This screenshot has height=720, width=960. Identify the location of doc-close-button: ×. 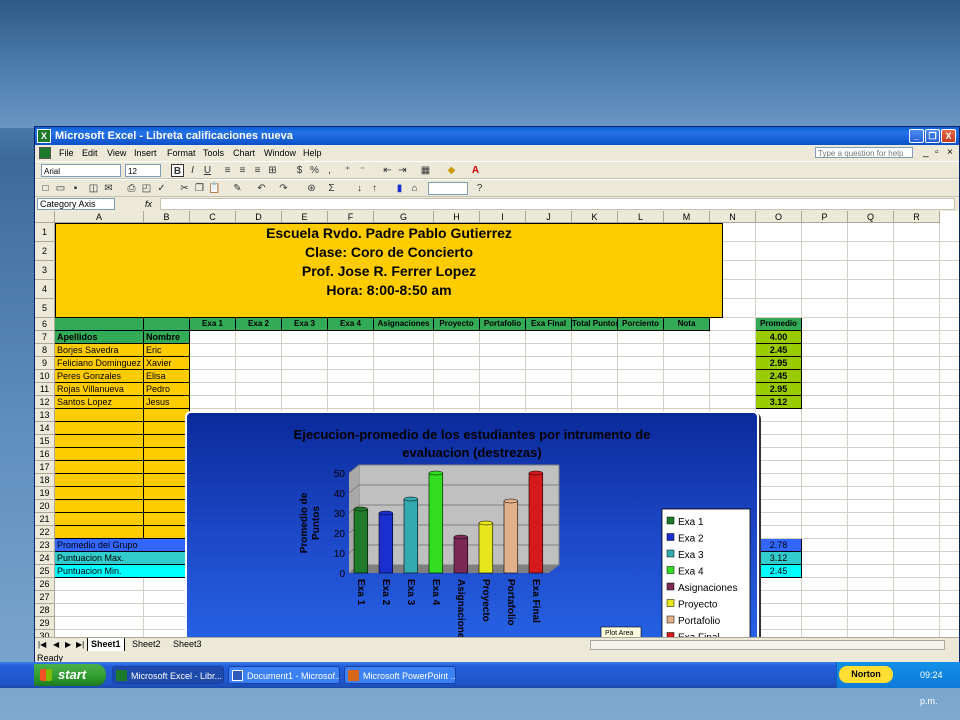
(950, 153).